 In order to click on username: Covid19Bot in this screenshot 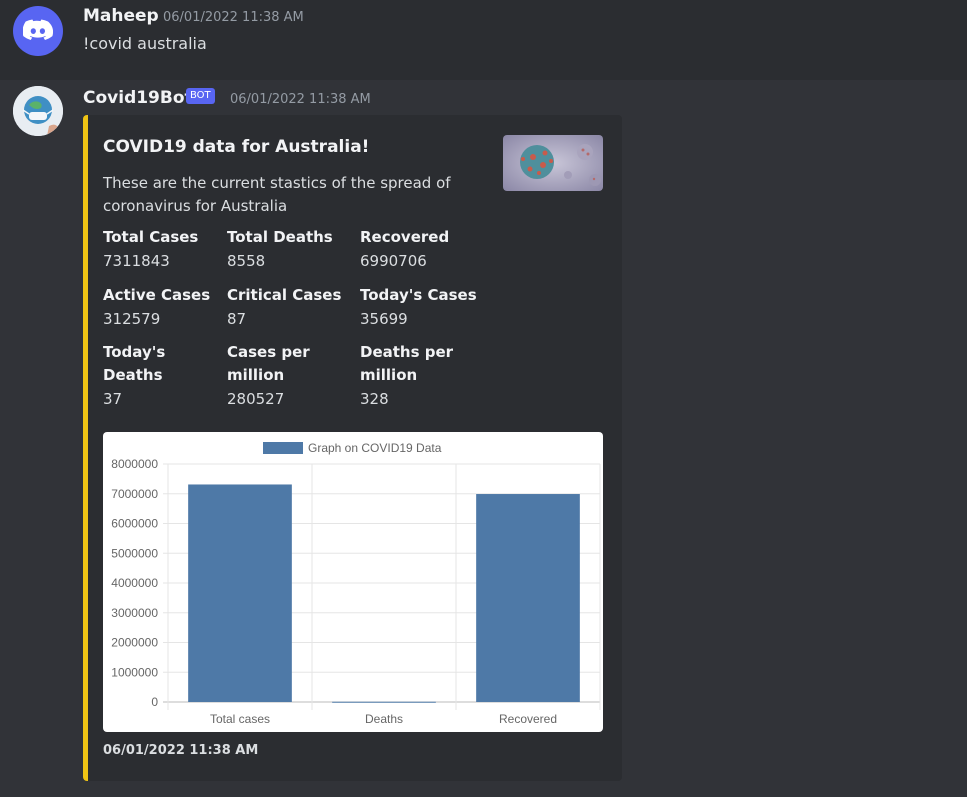, I will do `click(138, 98)`.